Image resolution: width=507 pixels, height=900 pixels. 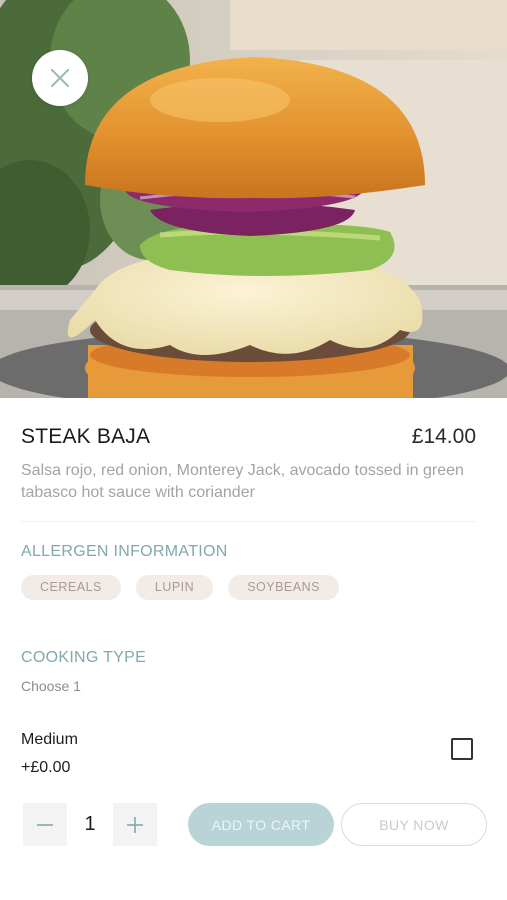 I want to click on close-button, so click(x=60, y=78).